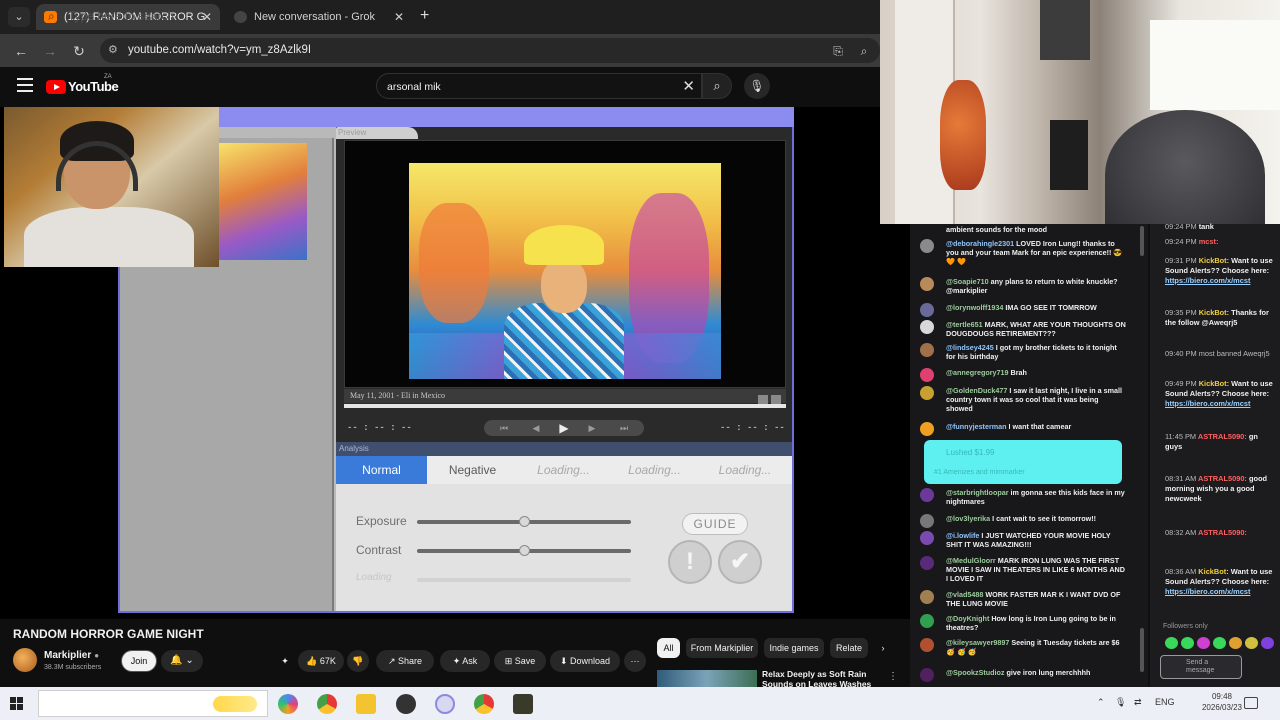  What do you see at coordinates (398, 395) in the screenshot?
I see `photo-caption: May 11, 2001 - Eli in Mexico` at bounding box center [398, 395].